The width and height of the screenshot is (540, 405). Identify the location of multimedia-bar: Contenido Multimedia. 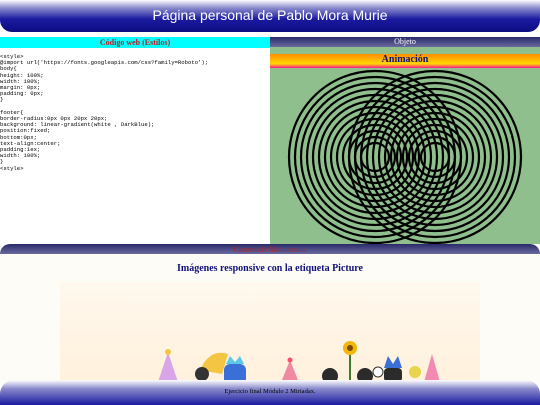
(270, 249).